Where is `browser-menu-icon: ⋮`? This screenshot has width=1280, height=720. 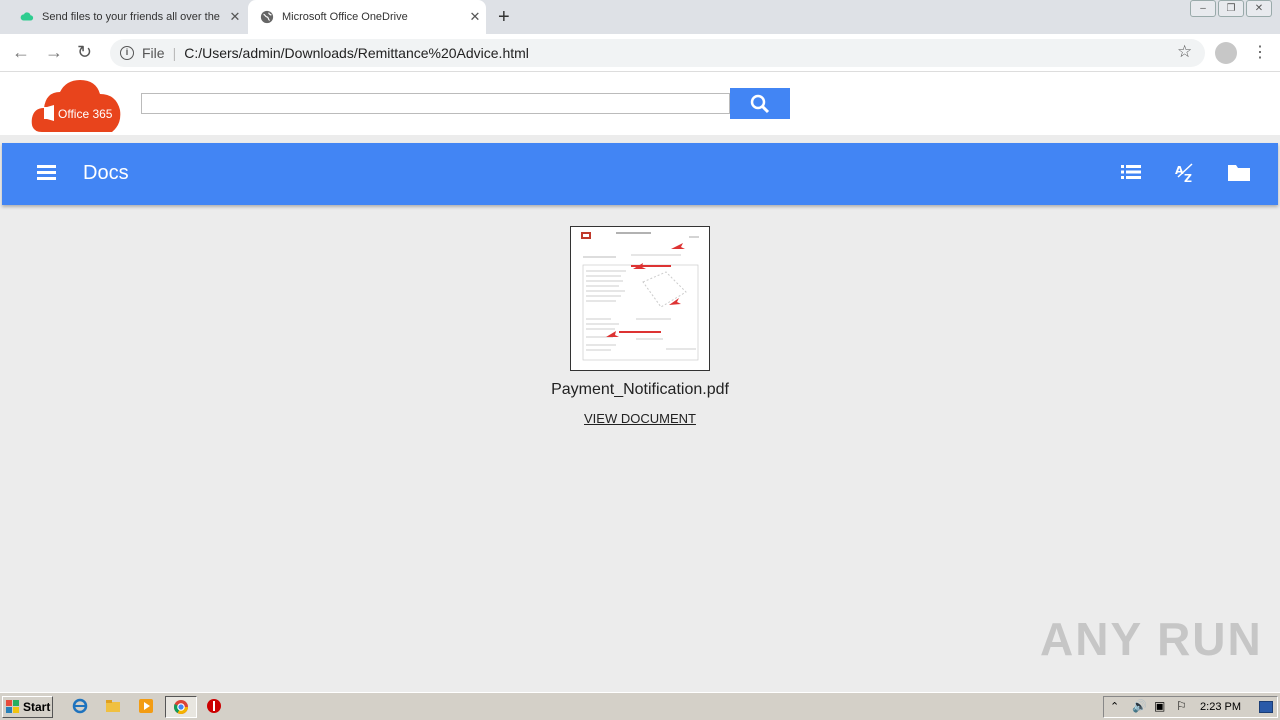
browser-menu-icon: ⋮ is located at coordinates (1260, 52).